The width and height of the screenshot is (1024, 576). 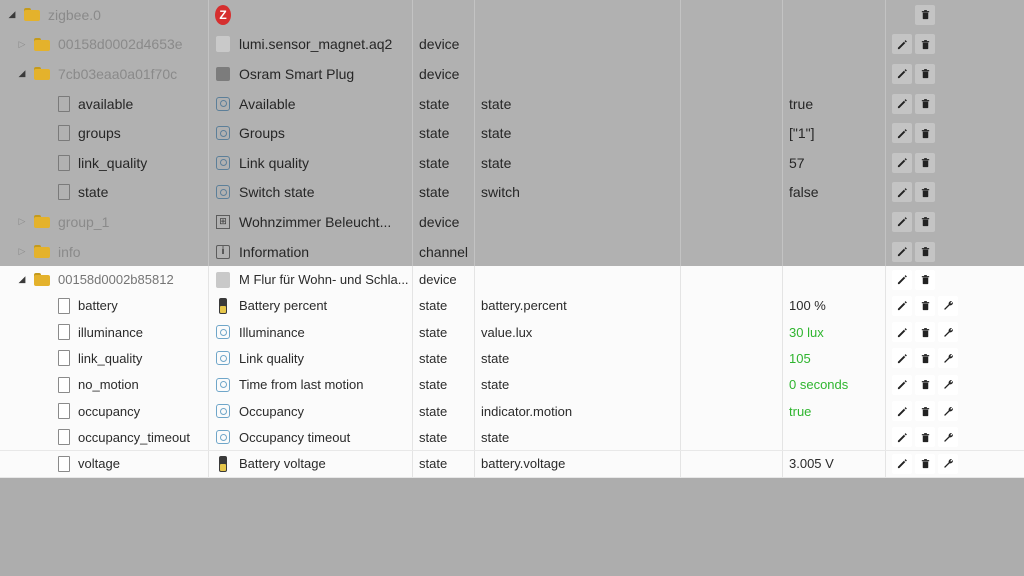 What do you see at coordinates (512, 222) in the screenshot?
I see `tree-folder-row: ▷ group_1 ⊞ Wohnzimmer Beleucht... device` at bounding box center [512, 222].